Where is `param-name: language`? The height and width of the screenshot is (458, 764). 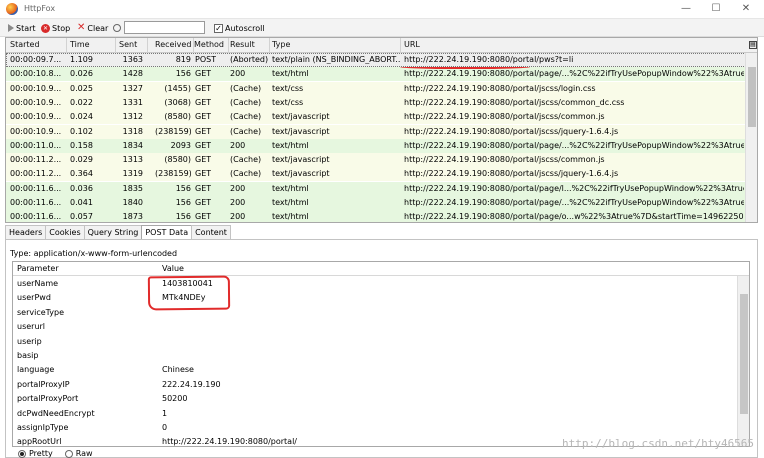
param-name: language is located at coordinates (36, 370).